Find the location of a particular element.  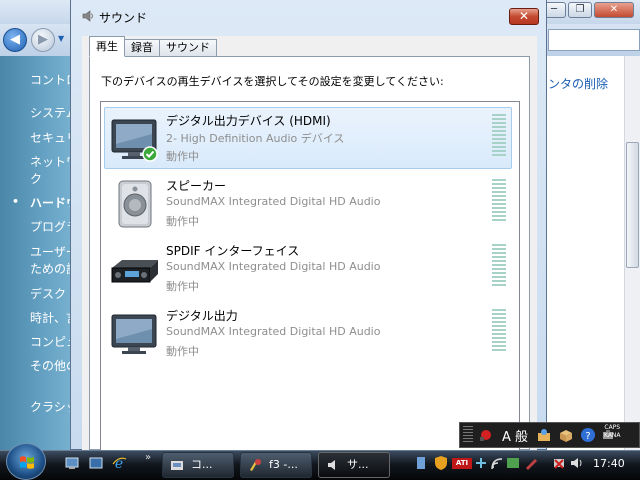

search-input is located at coordinates (594, 40).